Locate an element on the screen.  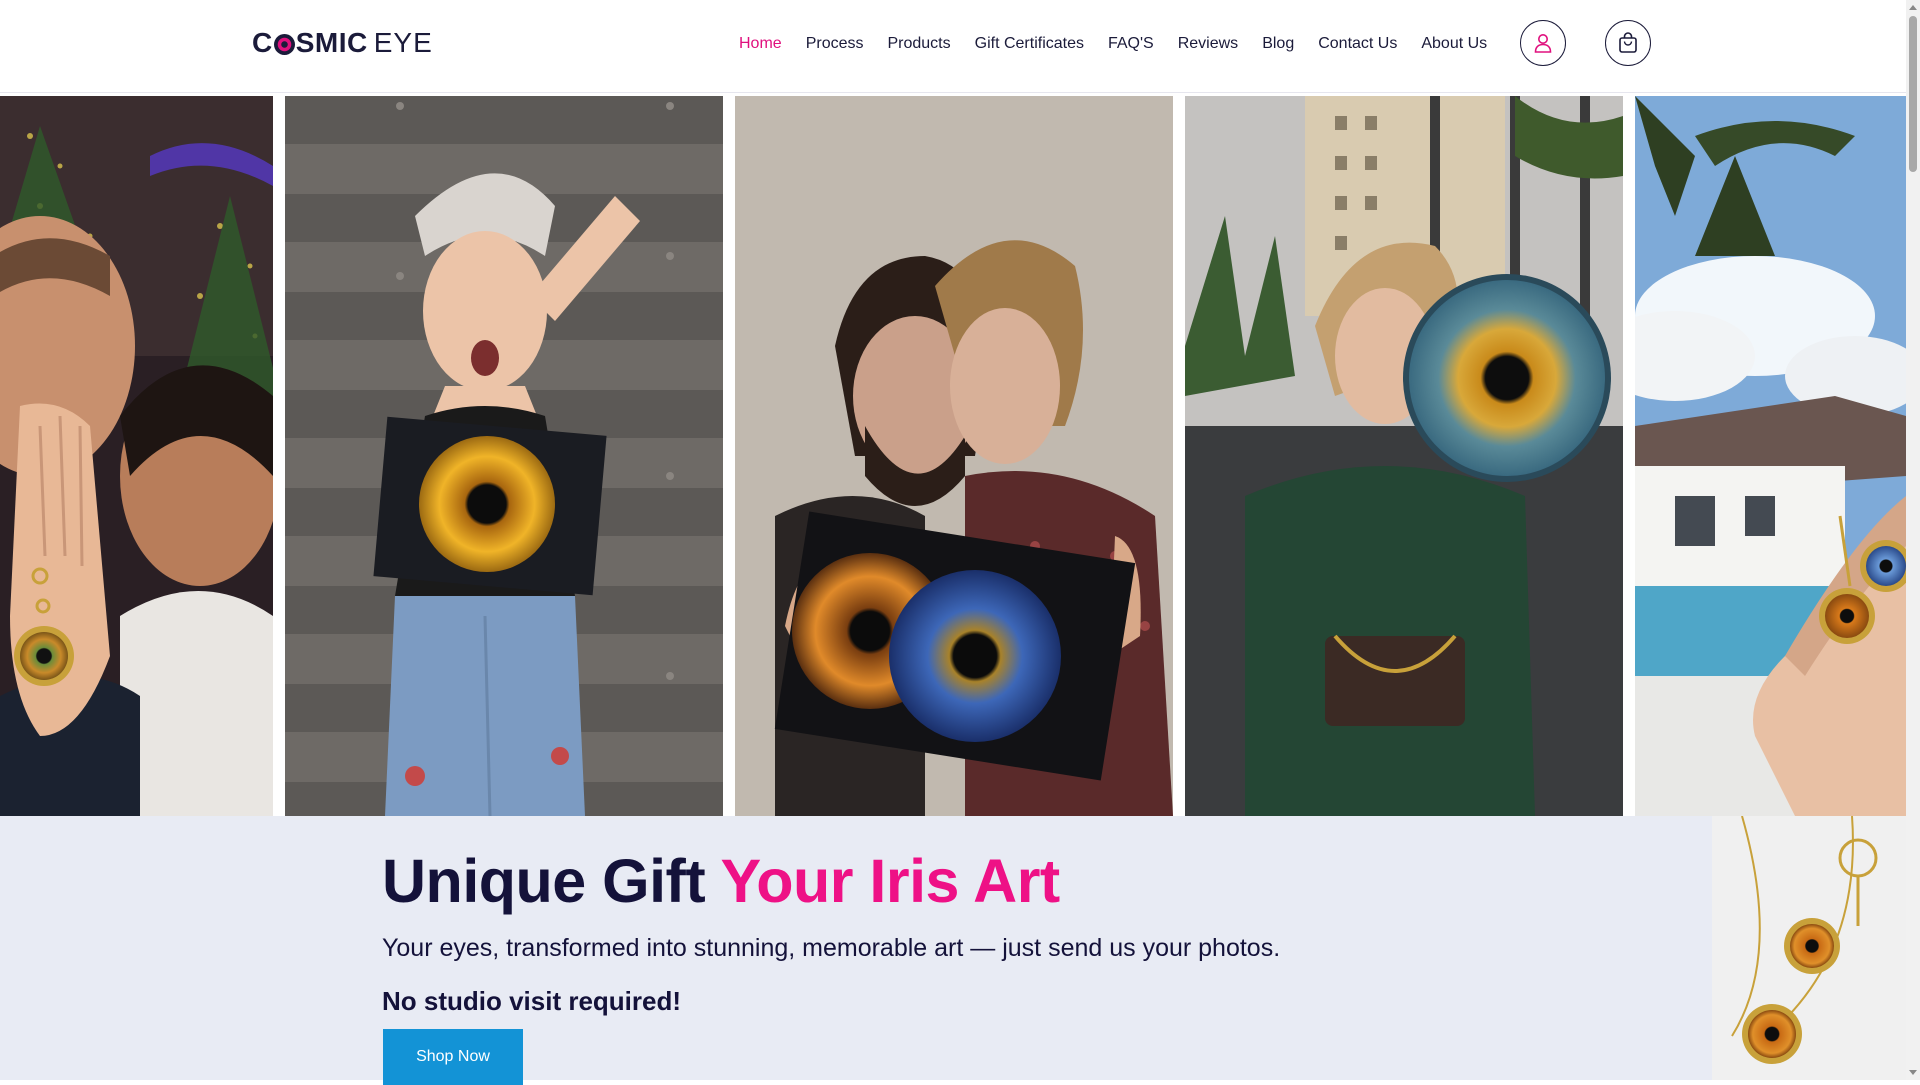
nav-gift-certificates: Gift Certificates is located at coordinates (1029, 44).